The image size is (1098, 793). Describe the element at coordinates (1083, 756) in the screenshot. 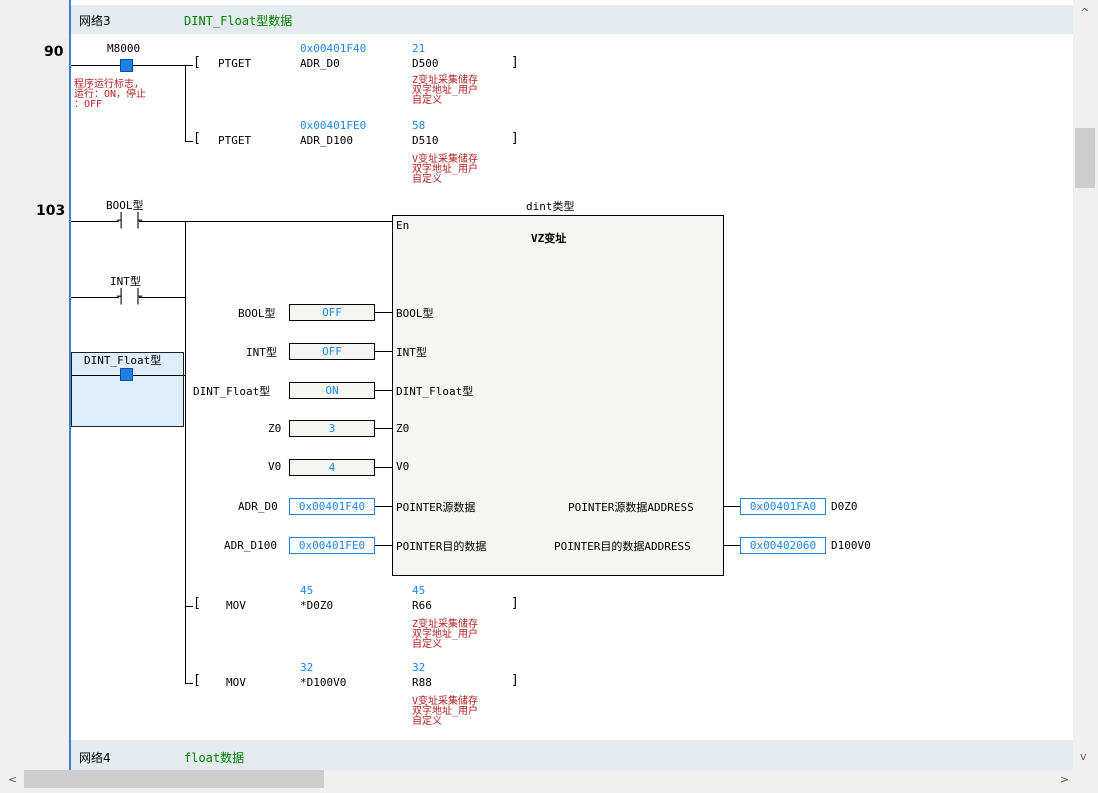

I see `scroll-down-icon: v` at that location.